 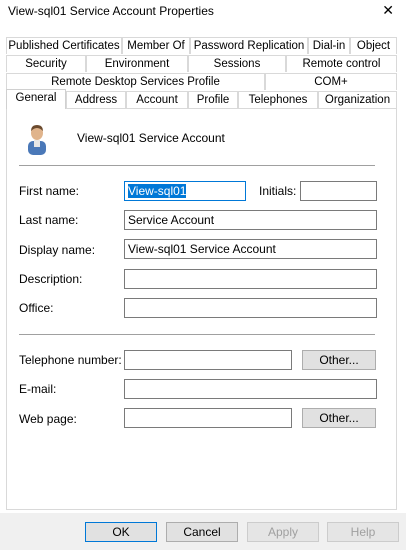 What do you see at coordinates (49, 191) in the screenshot?
I see `first-name-label: First name:` at bounding box center [49, 191].